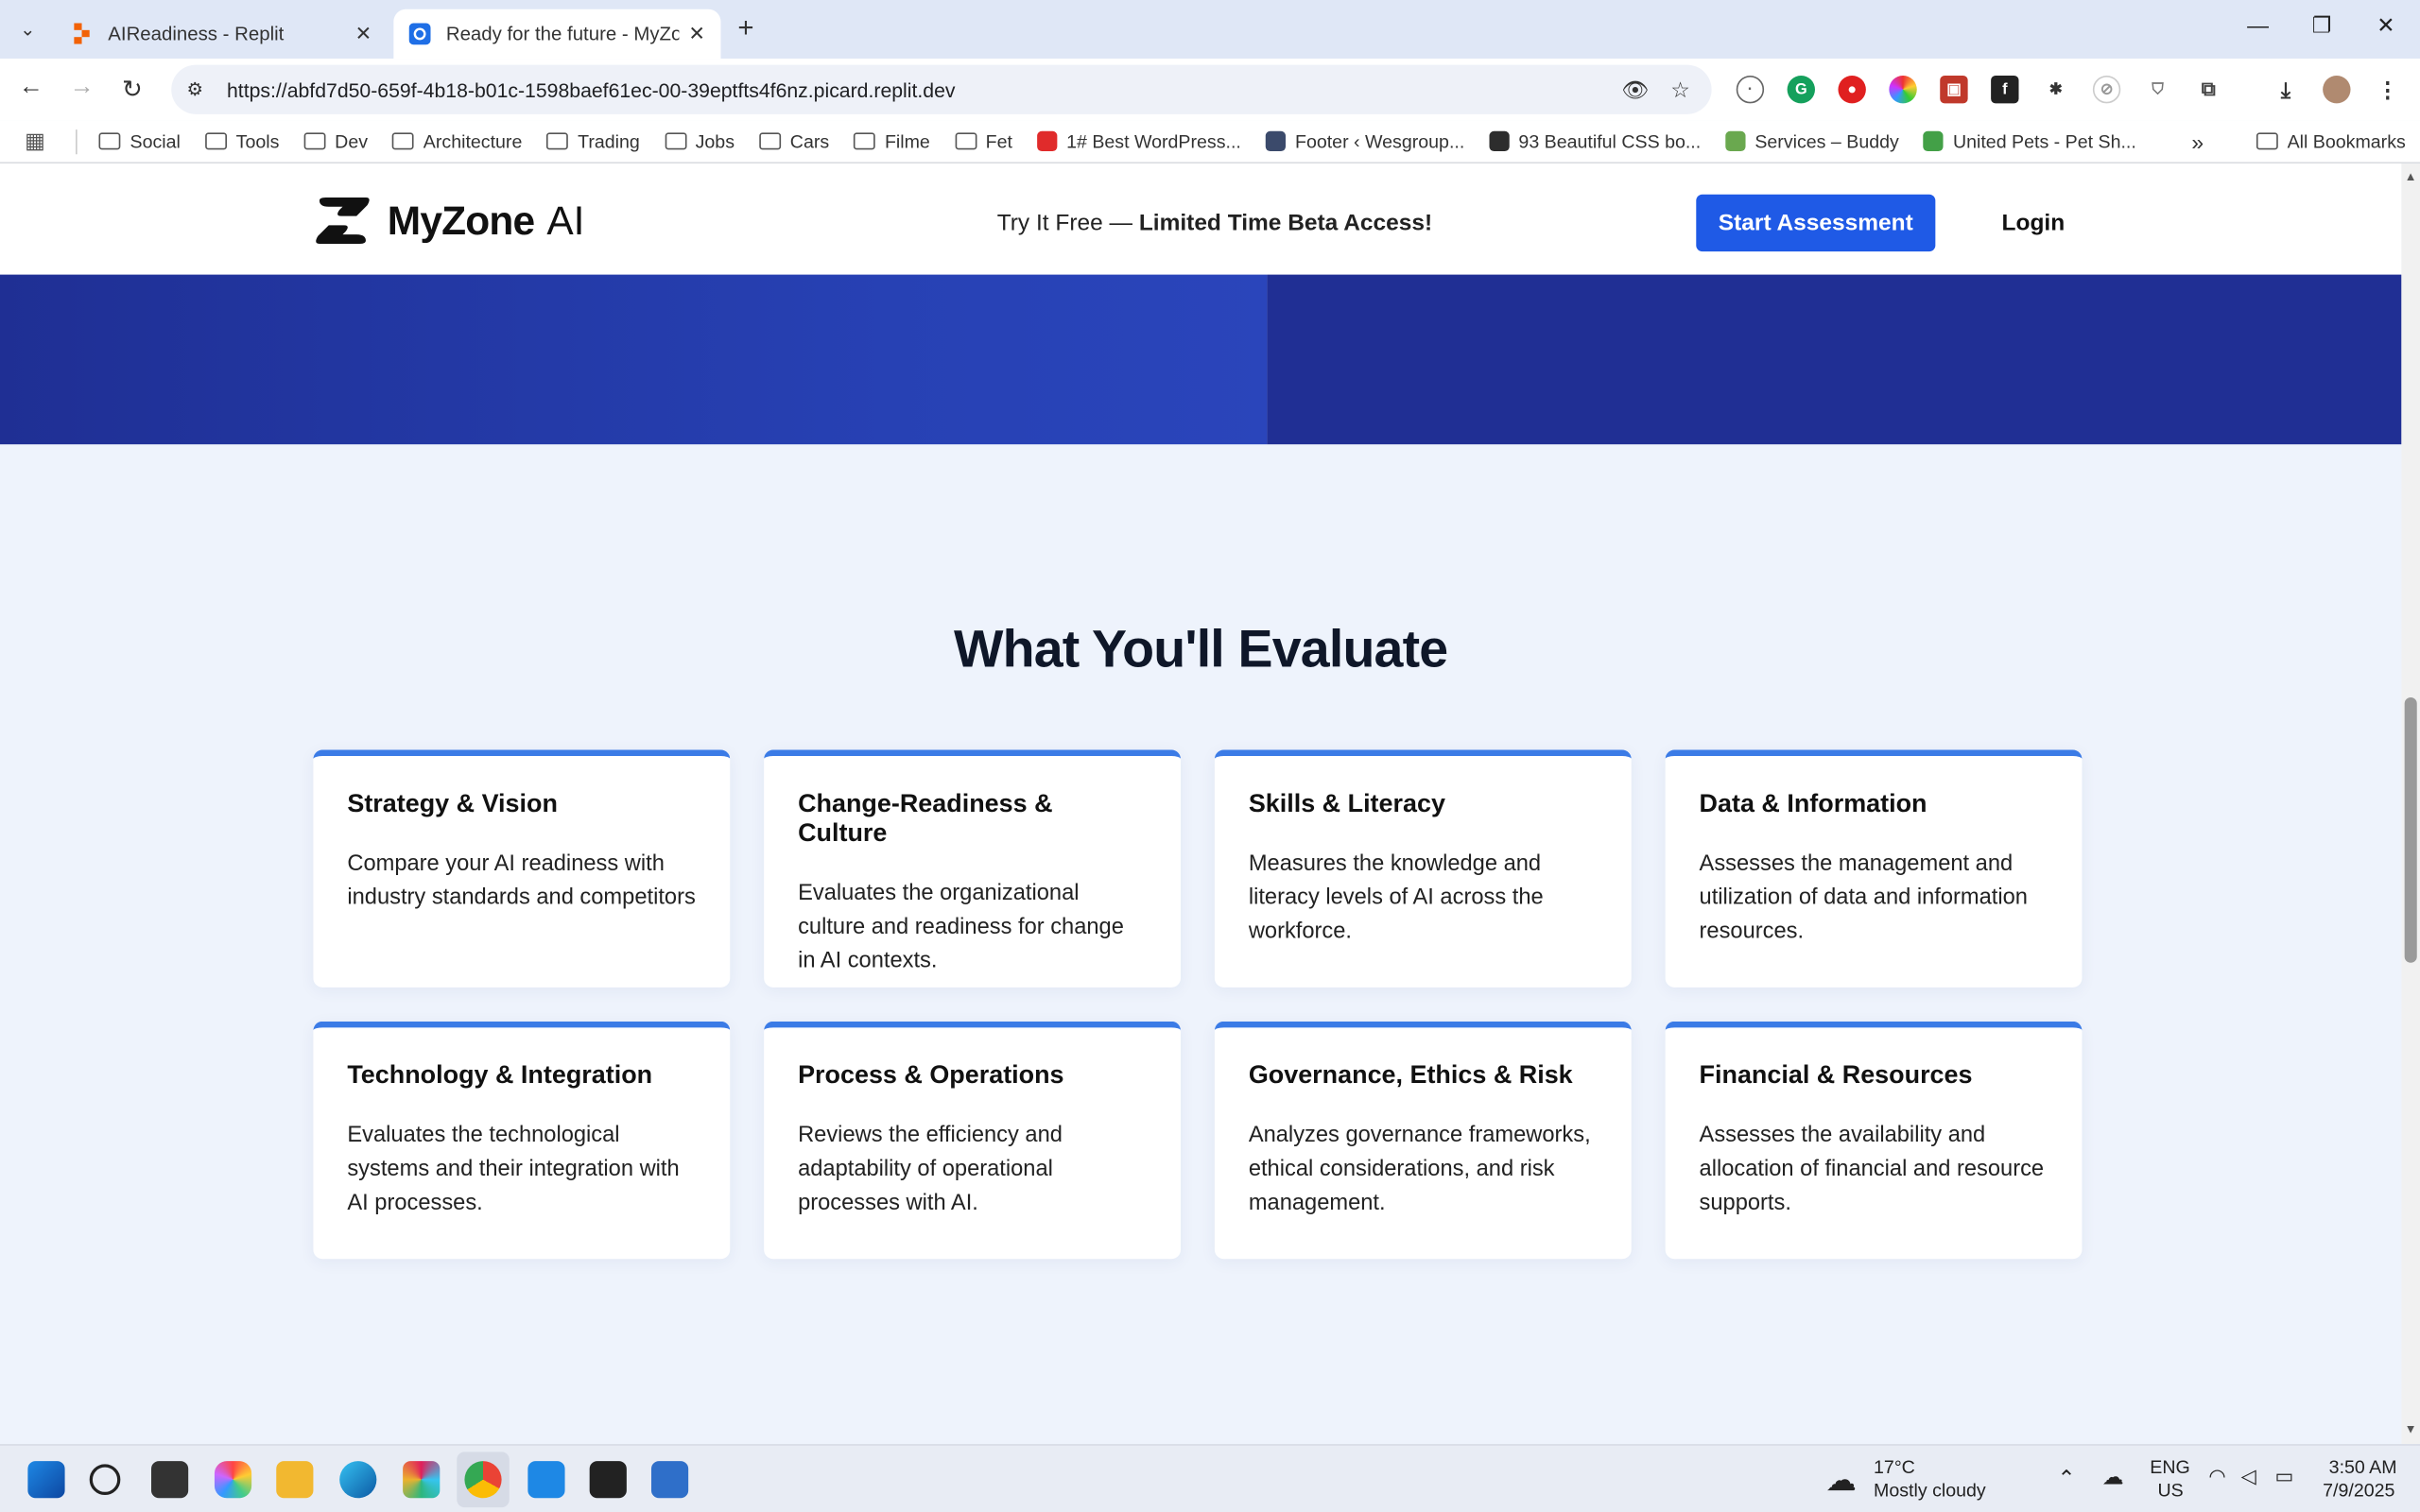 The height and width of the screenshot is (1512, 2420). I want to click on slack-icon, so click(422, 1480).